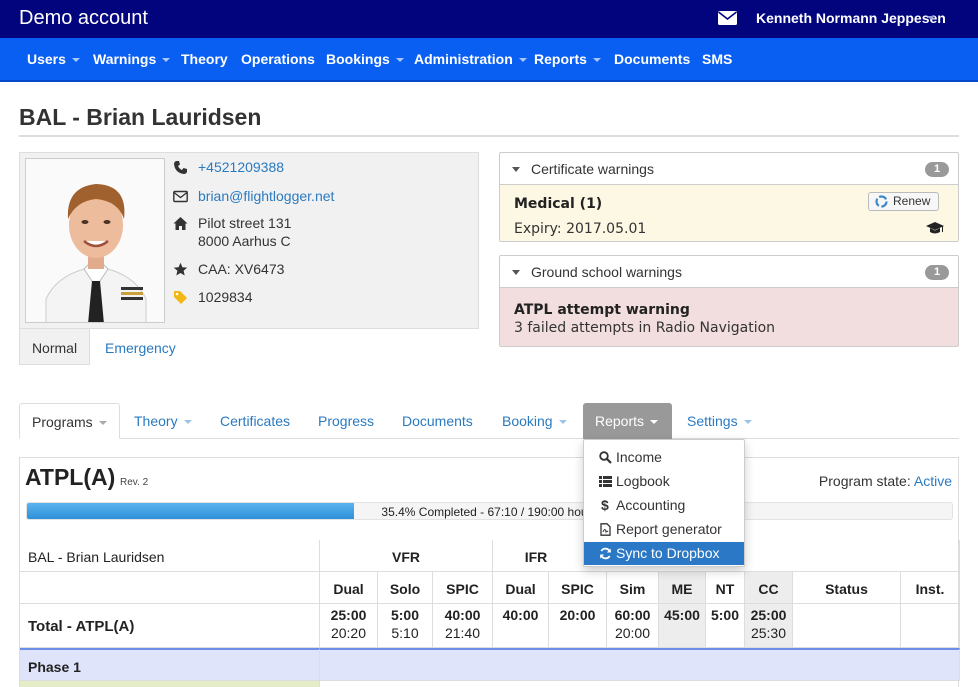  I want to click on col-ifr-spic: SPIC, so click(578, 588).